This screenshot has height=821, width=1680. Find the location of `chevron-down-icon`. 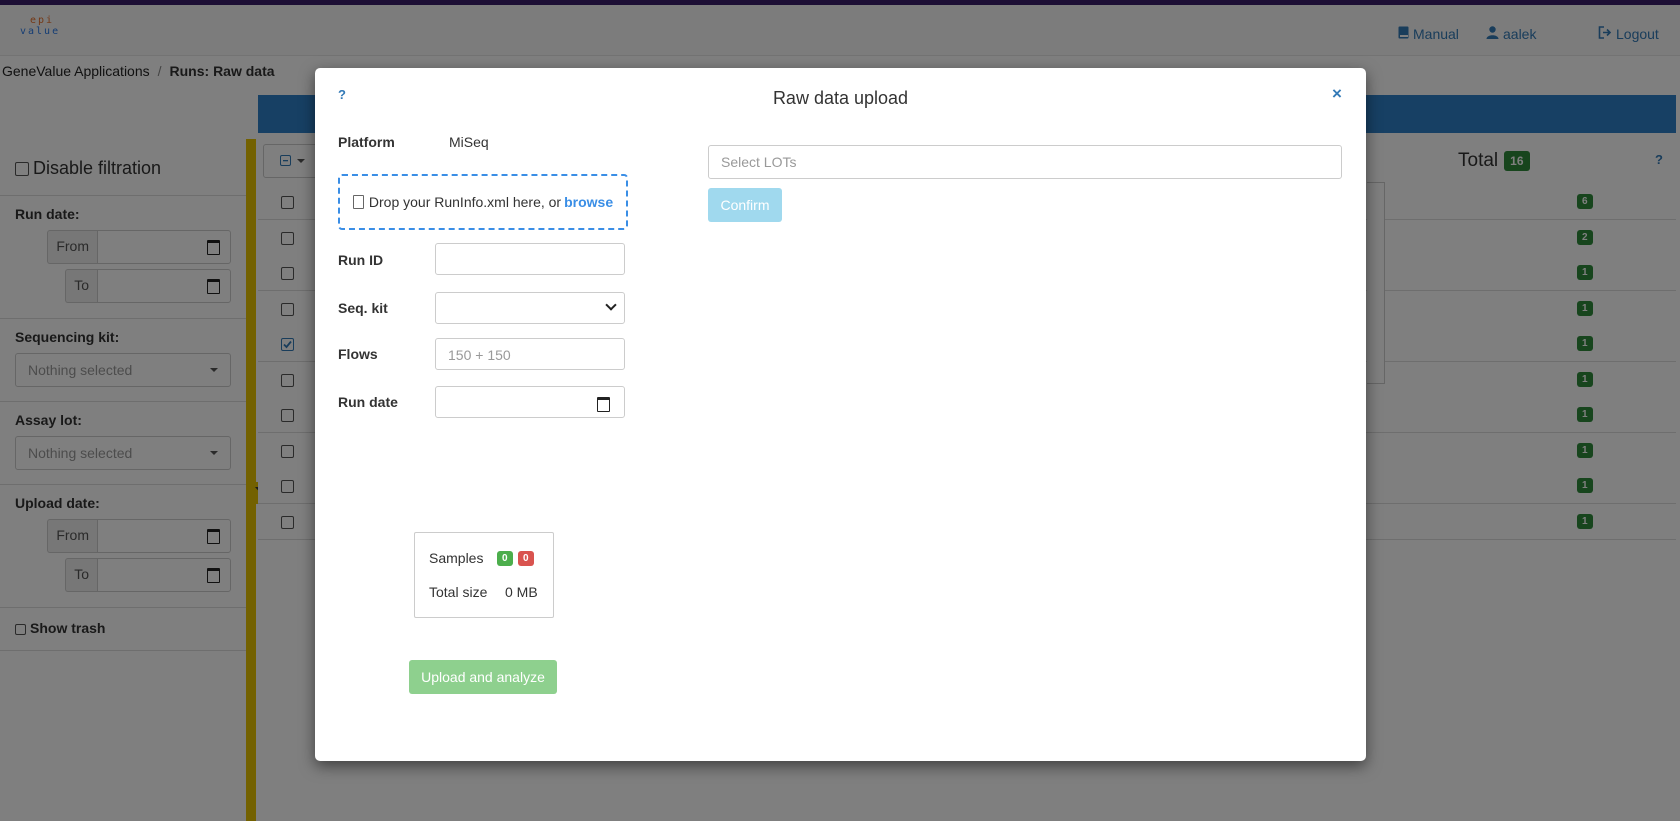

chevron-down-icon is located at coordinates (611, 305).